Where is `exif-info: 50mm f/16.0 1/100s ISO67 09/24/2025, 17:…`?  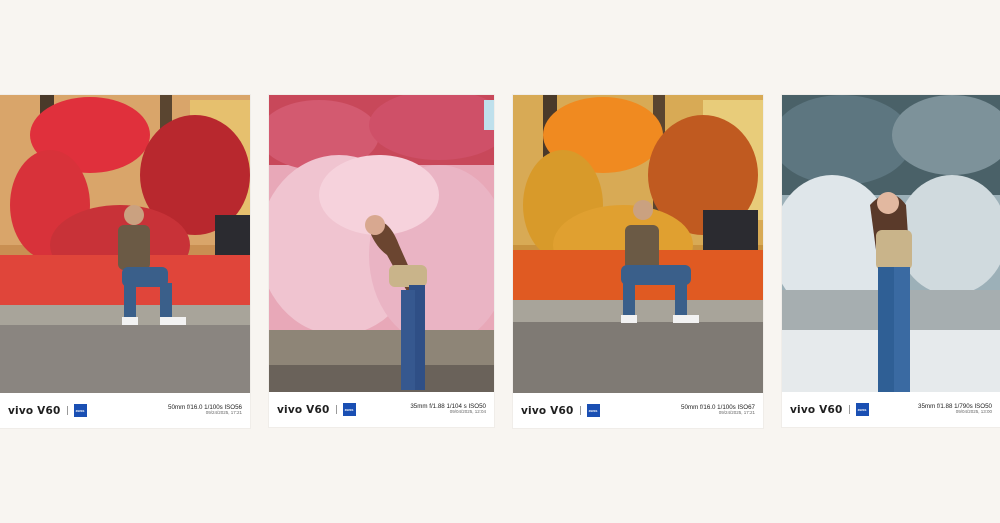 exif-info: 50mm f/16.0 1/100s ISO67 09/24/2025, 17:… is located at coordinates (718, 410).